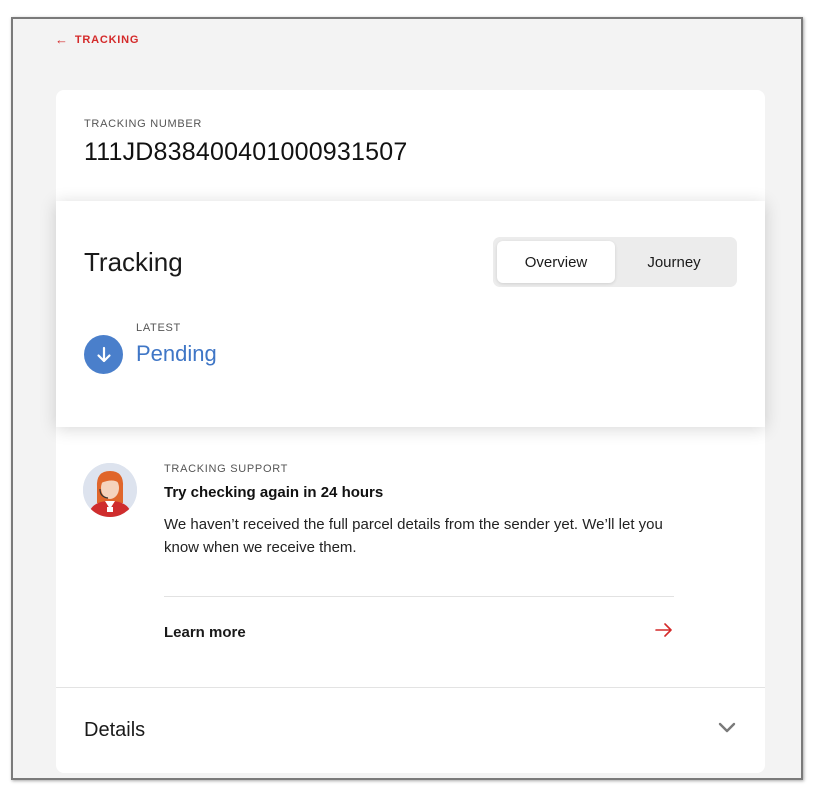  What do you see at coordinates (133, 262) in the screenshot?
I see `tracking-title: Tracking` at bounding box center [133, 262].